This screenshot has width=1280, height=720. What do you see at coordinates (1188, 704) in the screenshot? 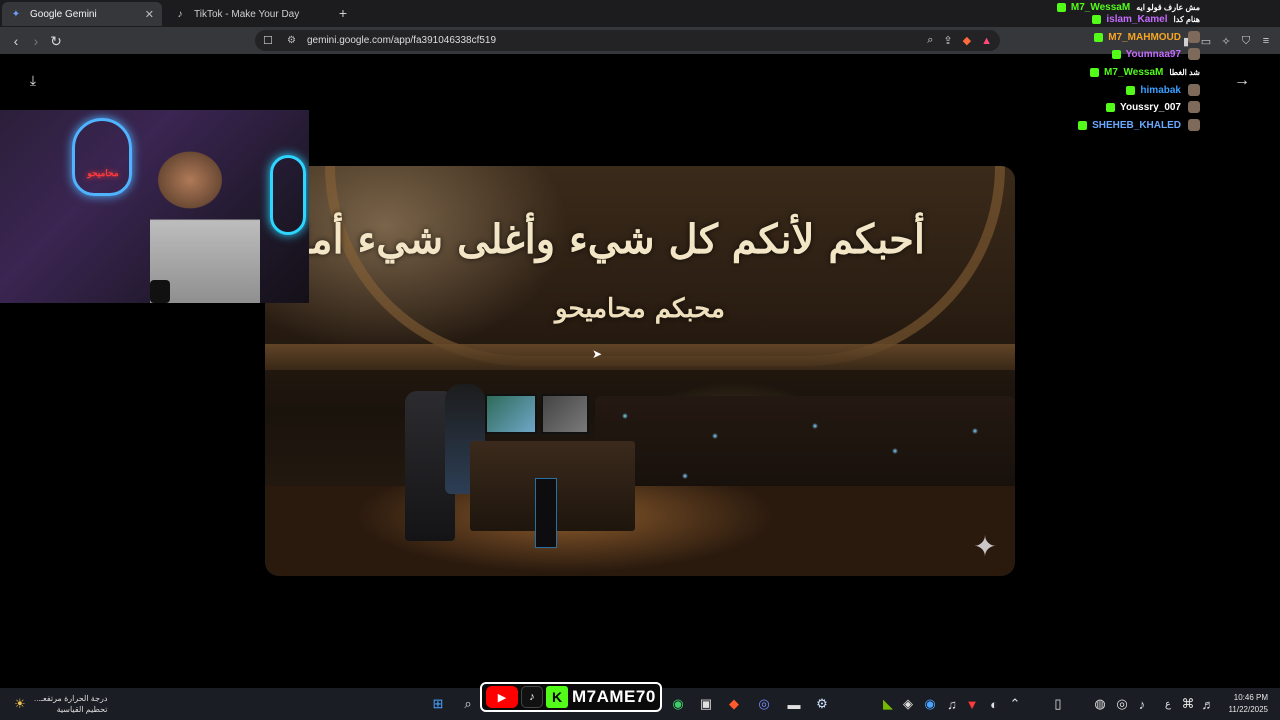
I see `network-icon: ⌘` at bounding box center [1188, 704].